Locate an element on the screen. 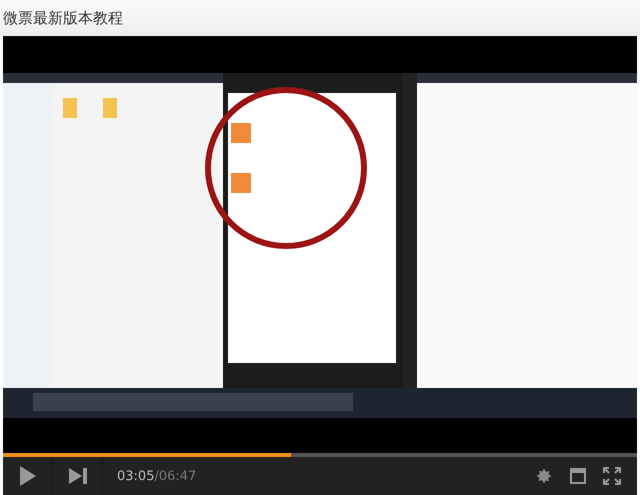 Image resolution: width=640 pixels, height=495 pixels. skip-next-icon is located at coordinates (77, 476).